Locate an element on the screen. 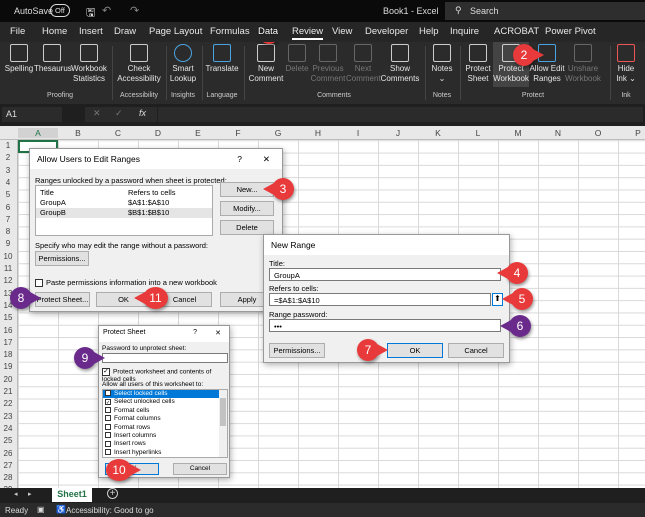 The width and height of the screenshot is (645, 517). spelling-button: Spelling is located at coordinates (19, 58).